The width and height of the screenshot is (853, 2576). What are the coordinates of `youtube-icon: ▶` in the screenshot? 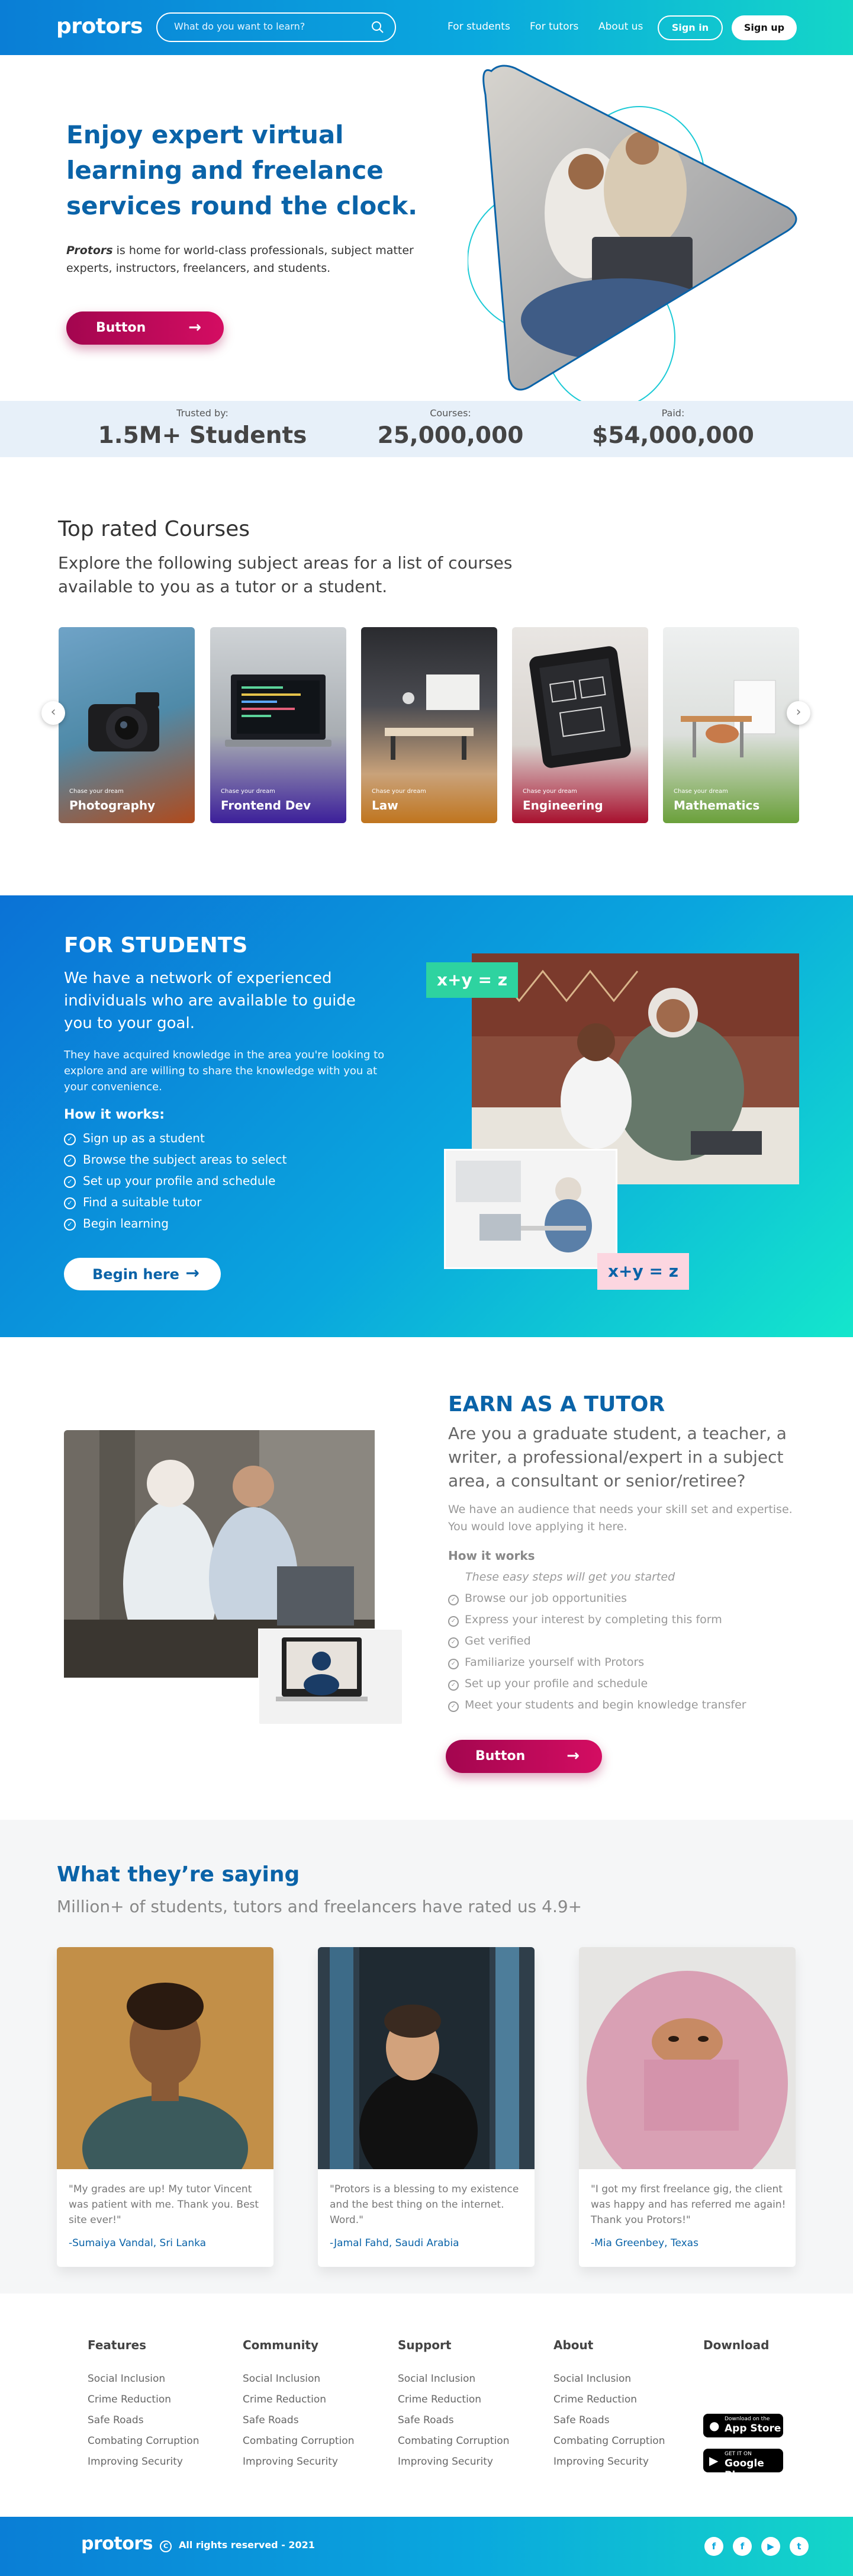 It's located at (770, 2546).